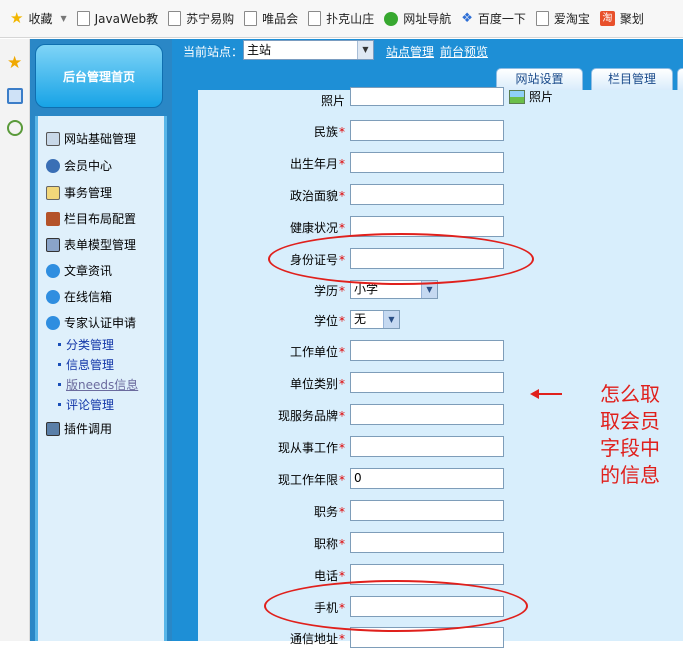  I want to click on nav-item-articles: 文章资讯, so click(79, 270).